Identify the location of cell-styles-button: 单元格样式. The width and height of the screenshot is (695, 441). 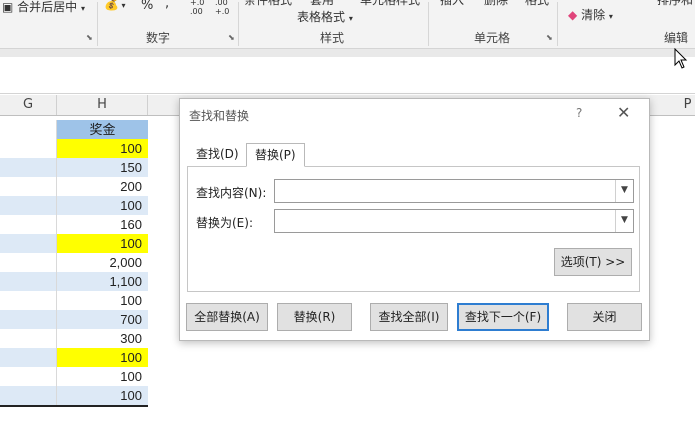
(390, 4).